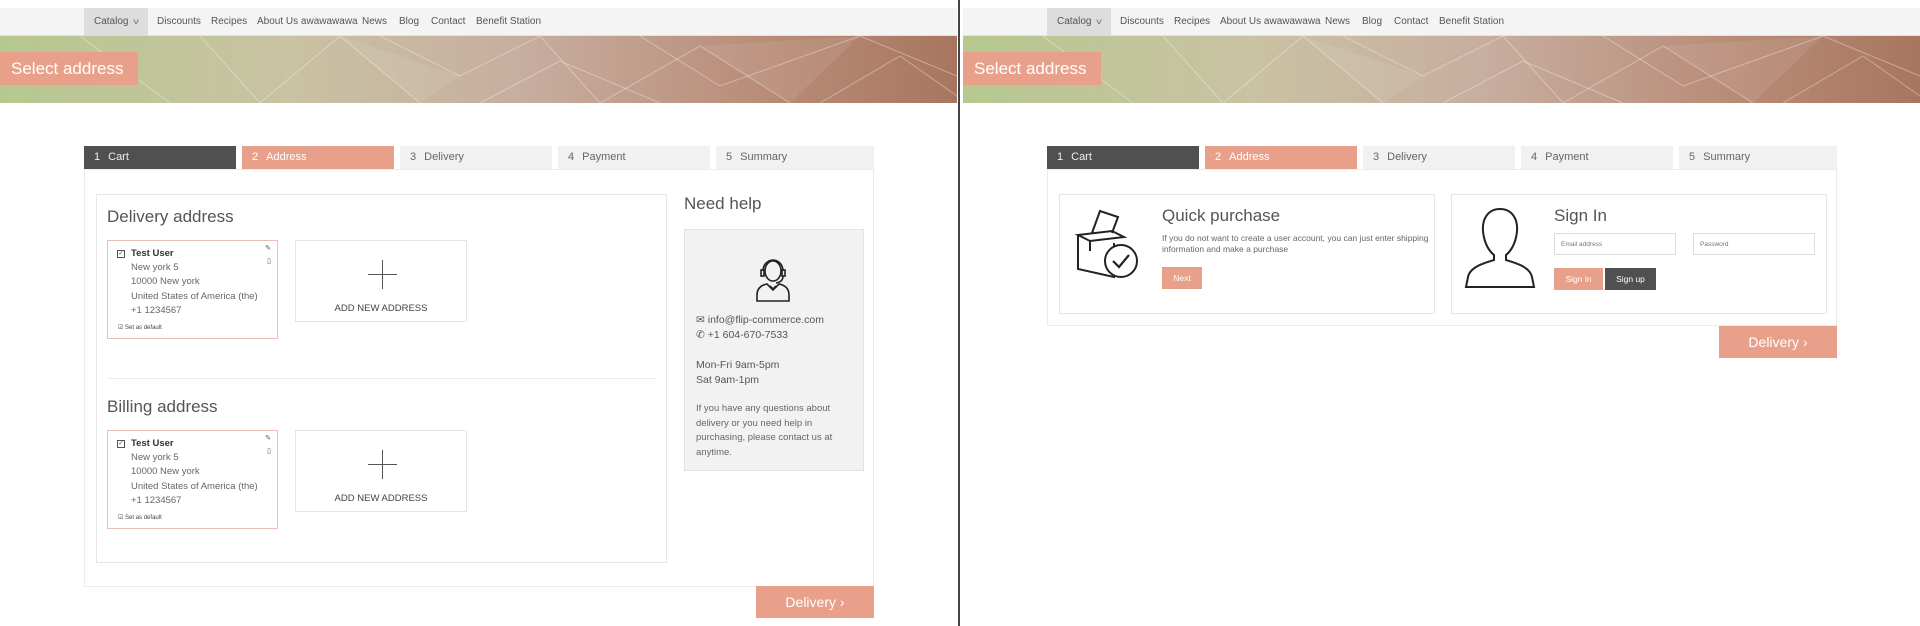  Describe the element at coordinates (170, 216) in the screenshot. I see `delivery-address-title: Delivery address` at that location.